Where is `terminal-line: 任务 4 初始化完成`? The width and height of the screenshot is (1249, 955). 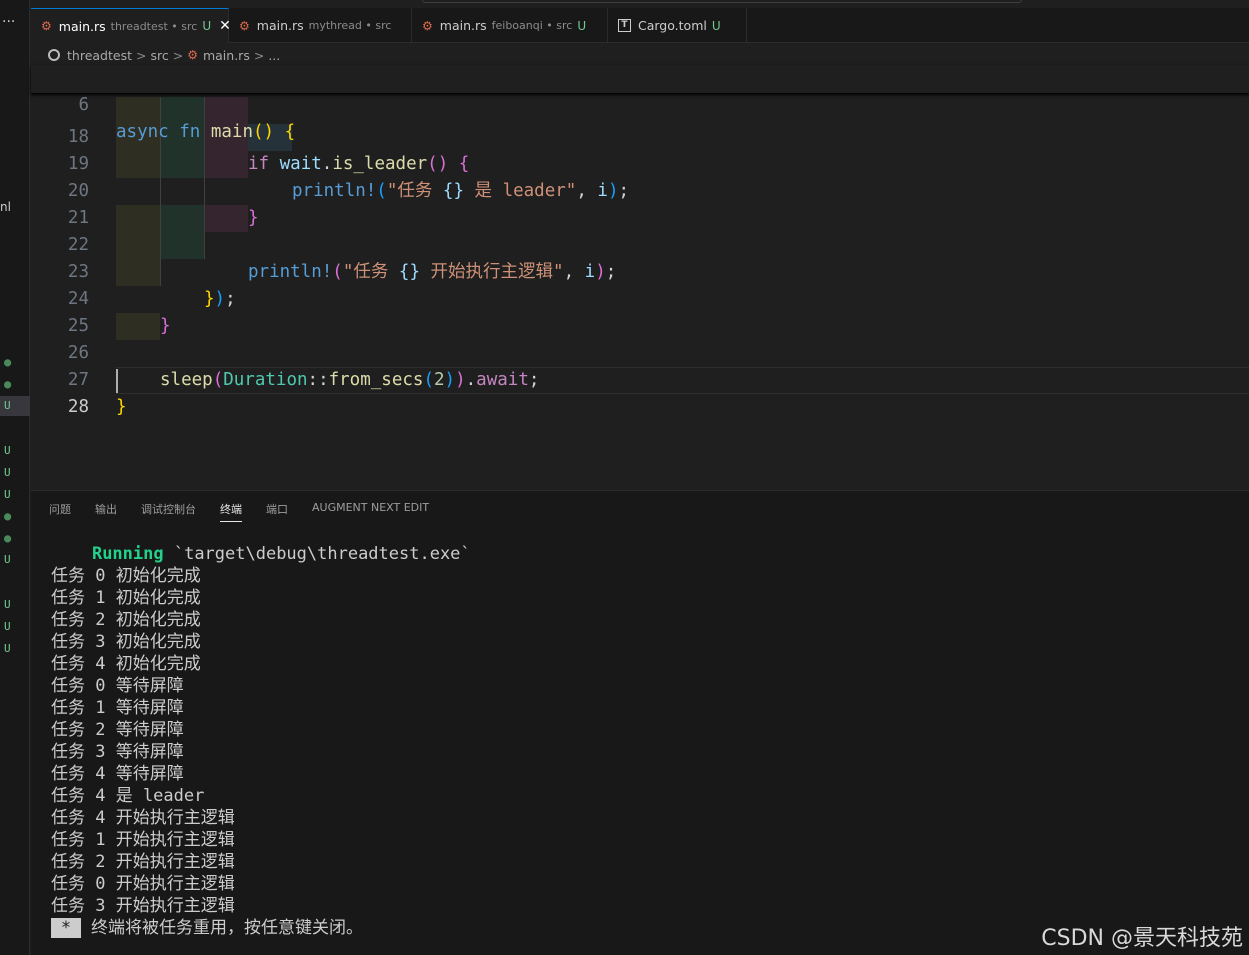
terminal-line: 任务 4 初始化完成 is located at coordinates (126, 664).